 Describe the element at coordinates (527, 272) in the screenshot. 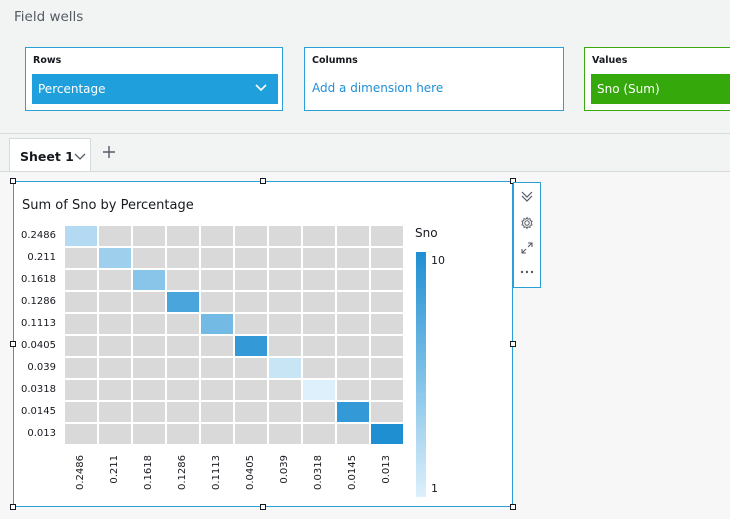

I see `more-options-icon` at that location.